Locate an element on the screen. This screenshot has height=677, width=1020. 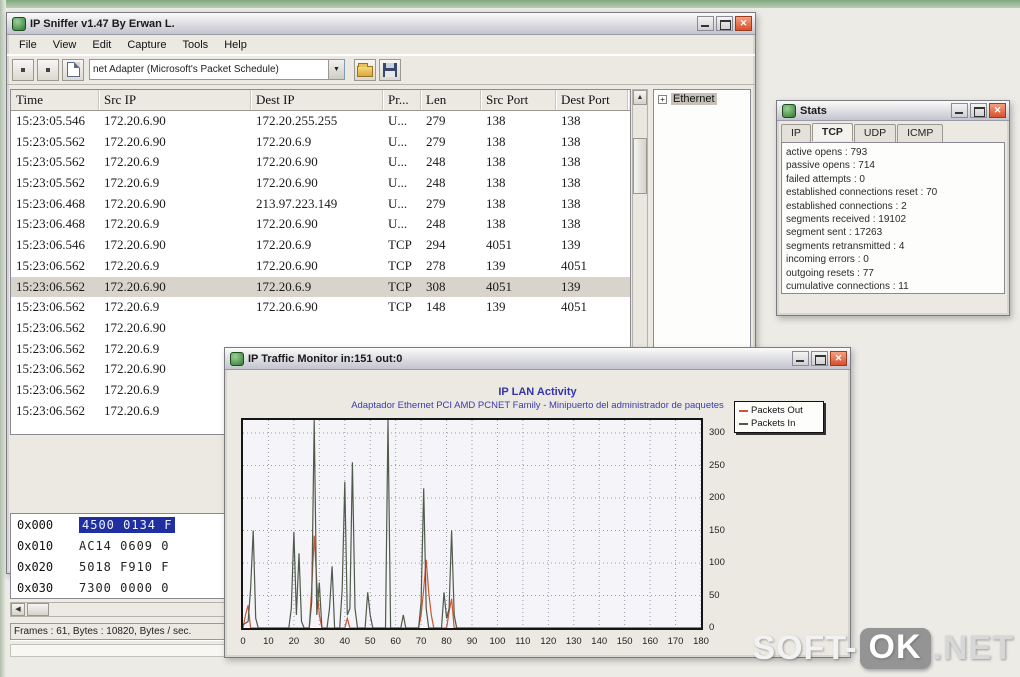
window-title: Stats is located at coordinates (813, 110).